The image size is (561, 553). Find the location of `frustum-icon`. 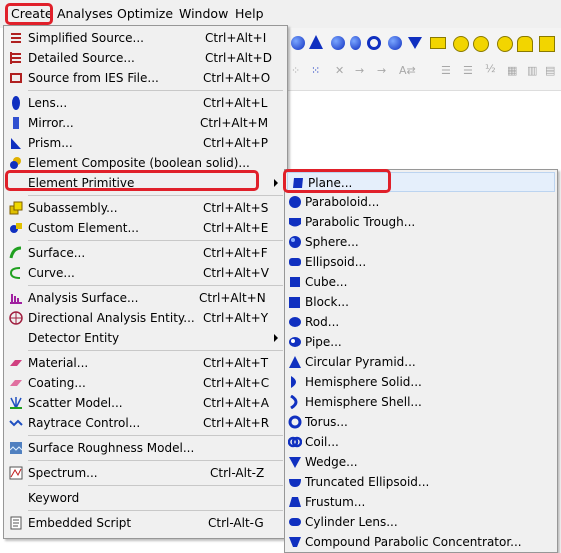

frustum-icon is located at coordinates (295, 502).